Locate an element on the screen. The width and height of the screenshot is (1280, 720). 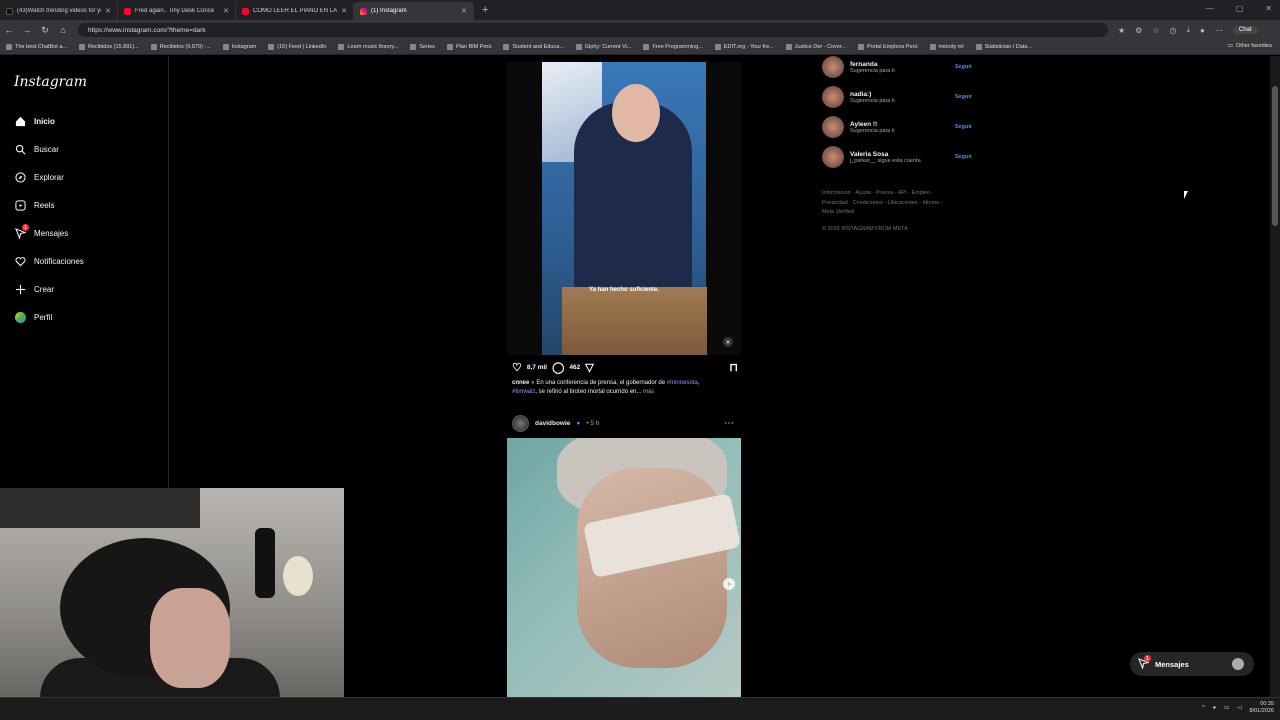
chevron-up-icon: ^ is located at coordinates (1203, 708).